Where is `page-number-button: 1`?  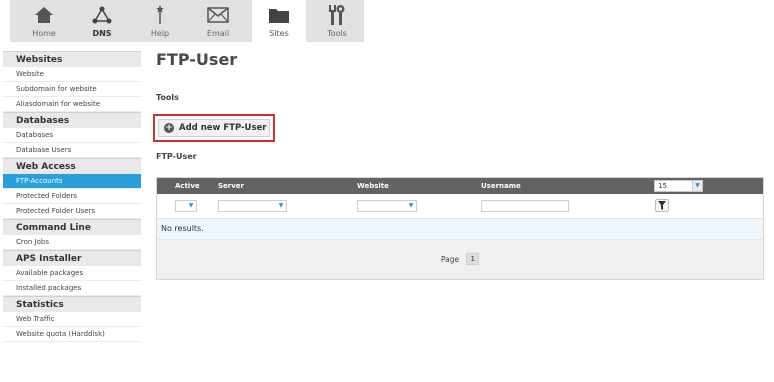 page-number-button: 1 is located at coordinates (473, 259).